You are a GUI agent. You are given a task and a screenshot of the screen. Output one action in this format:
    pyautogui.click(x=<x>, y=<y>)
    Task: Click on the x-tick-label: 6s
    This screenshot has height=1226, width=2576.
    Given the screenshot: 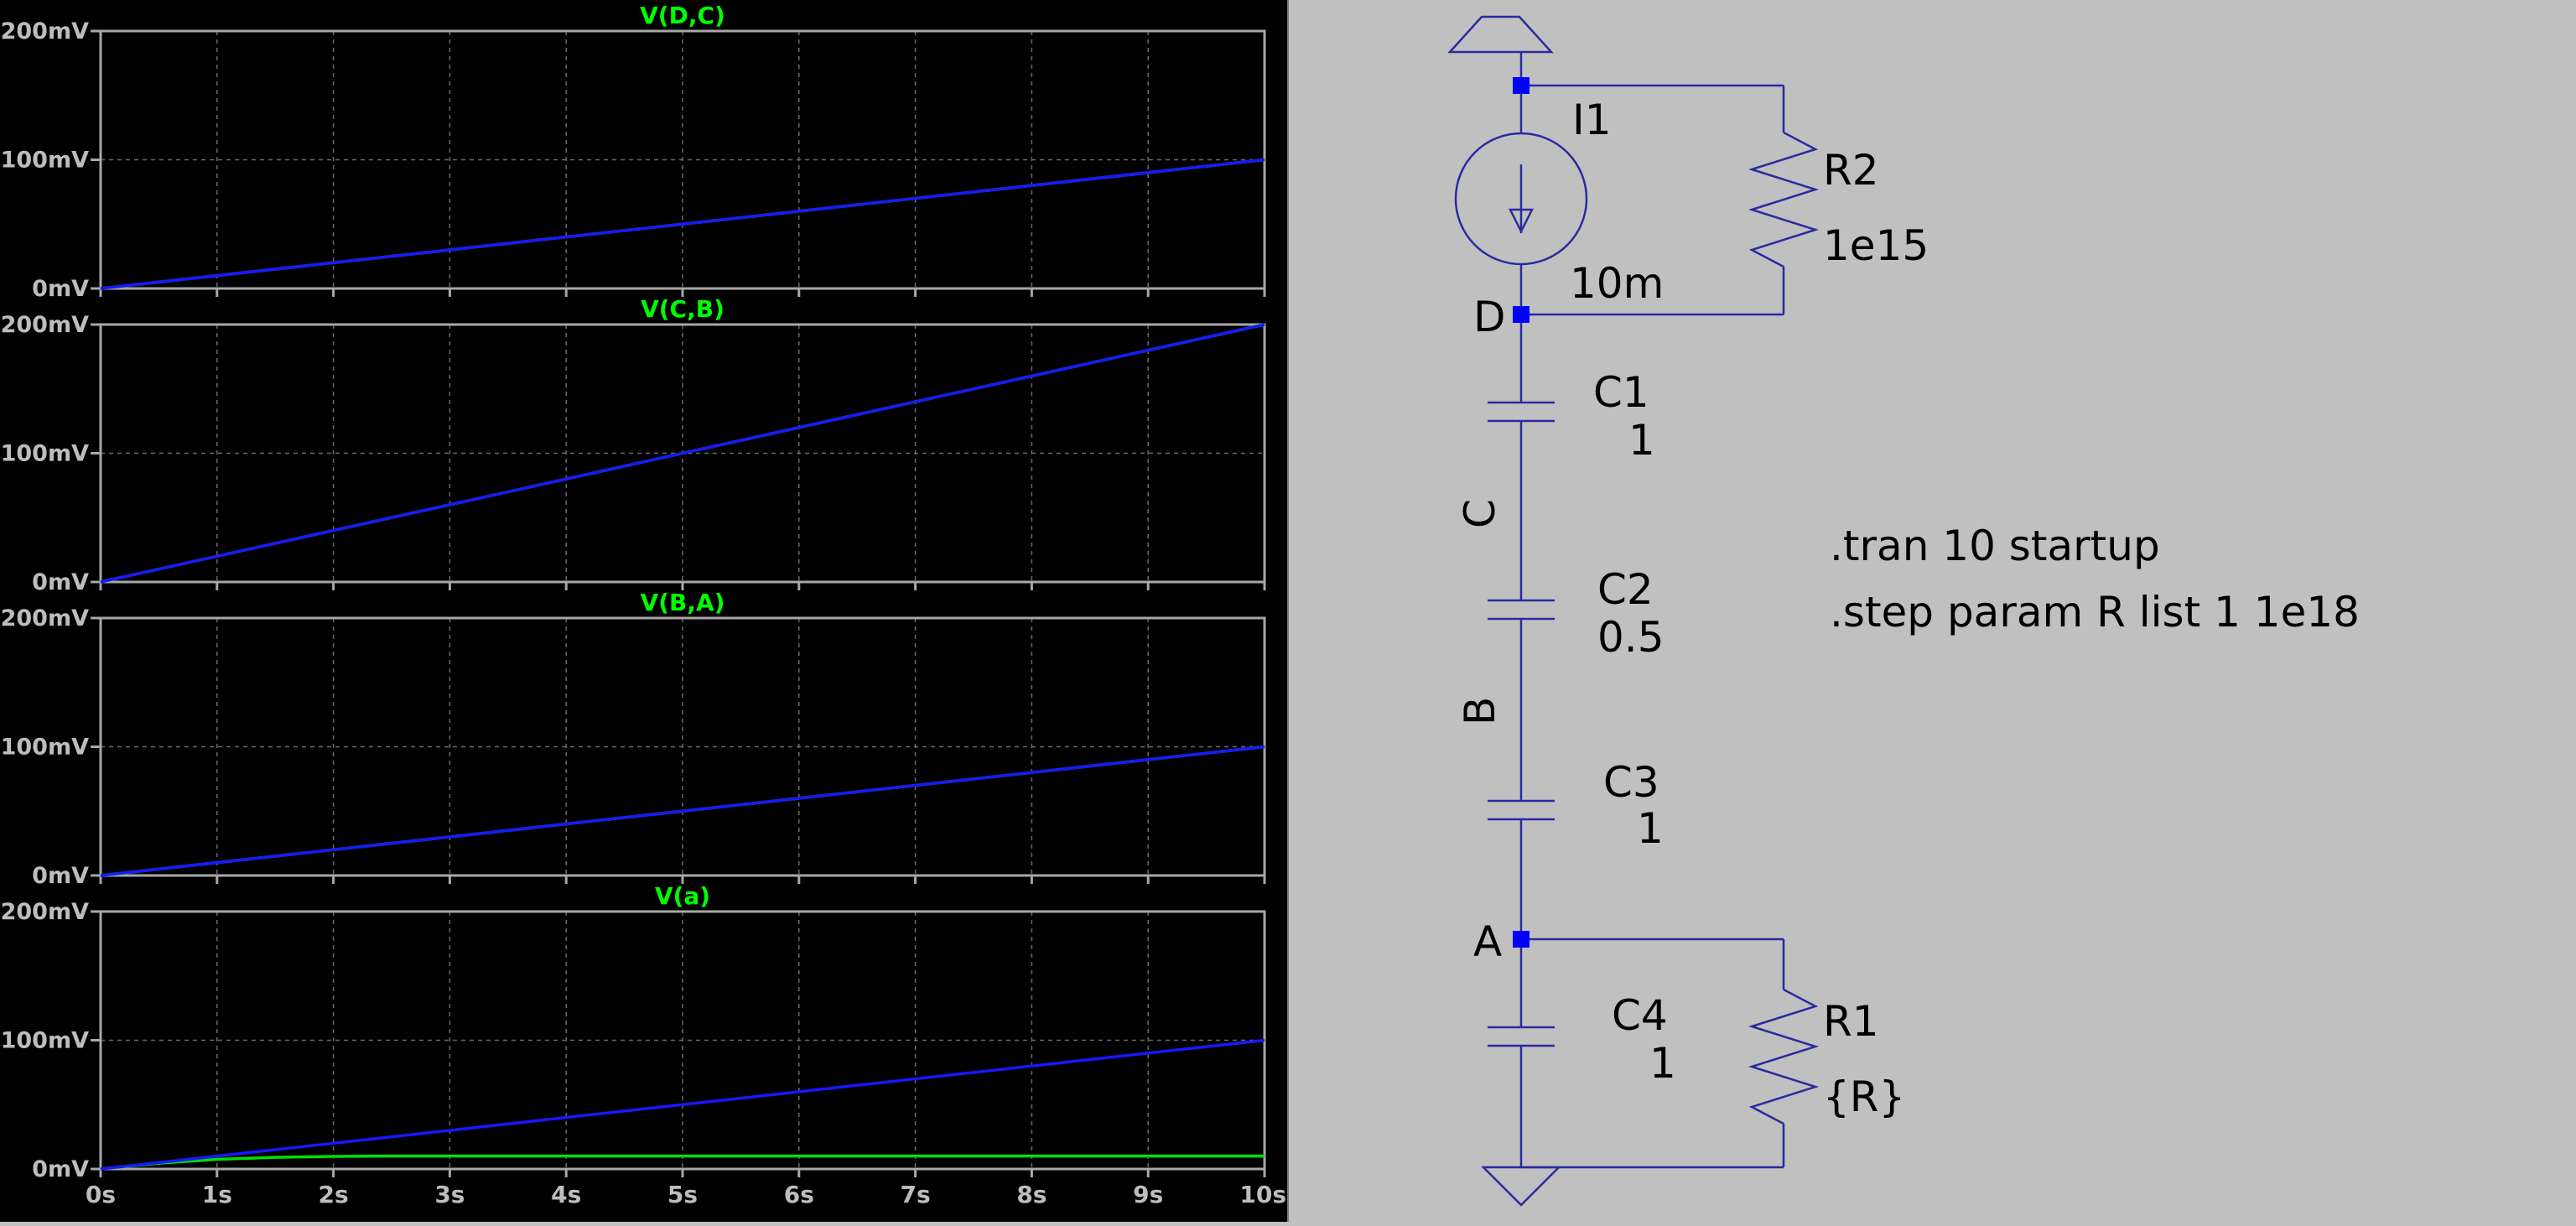 What is the action you would take?
    pyautogui.click(x=799, y=1194)
    